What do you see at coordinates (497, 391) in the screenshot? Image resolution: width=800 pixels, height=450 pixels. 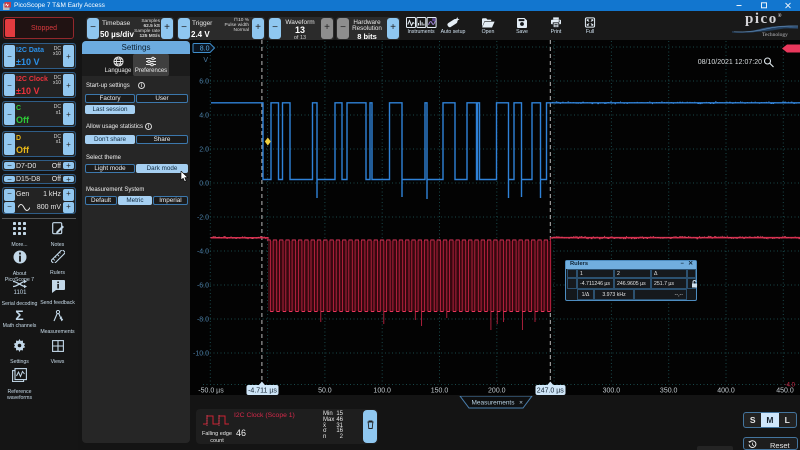 I see `svg-text: 200.0` at bounding box center [497, 391].